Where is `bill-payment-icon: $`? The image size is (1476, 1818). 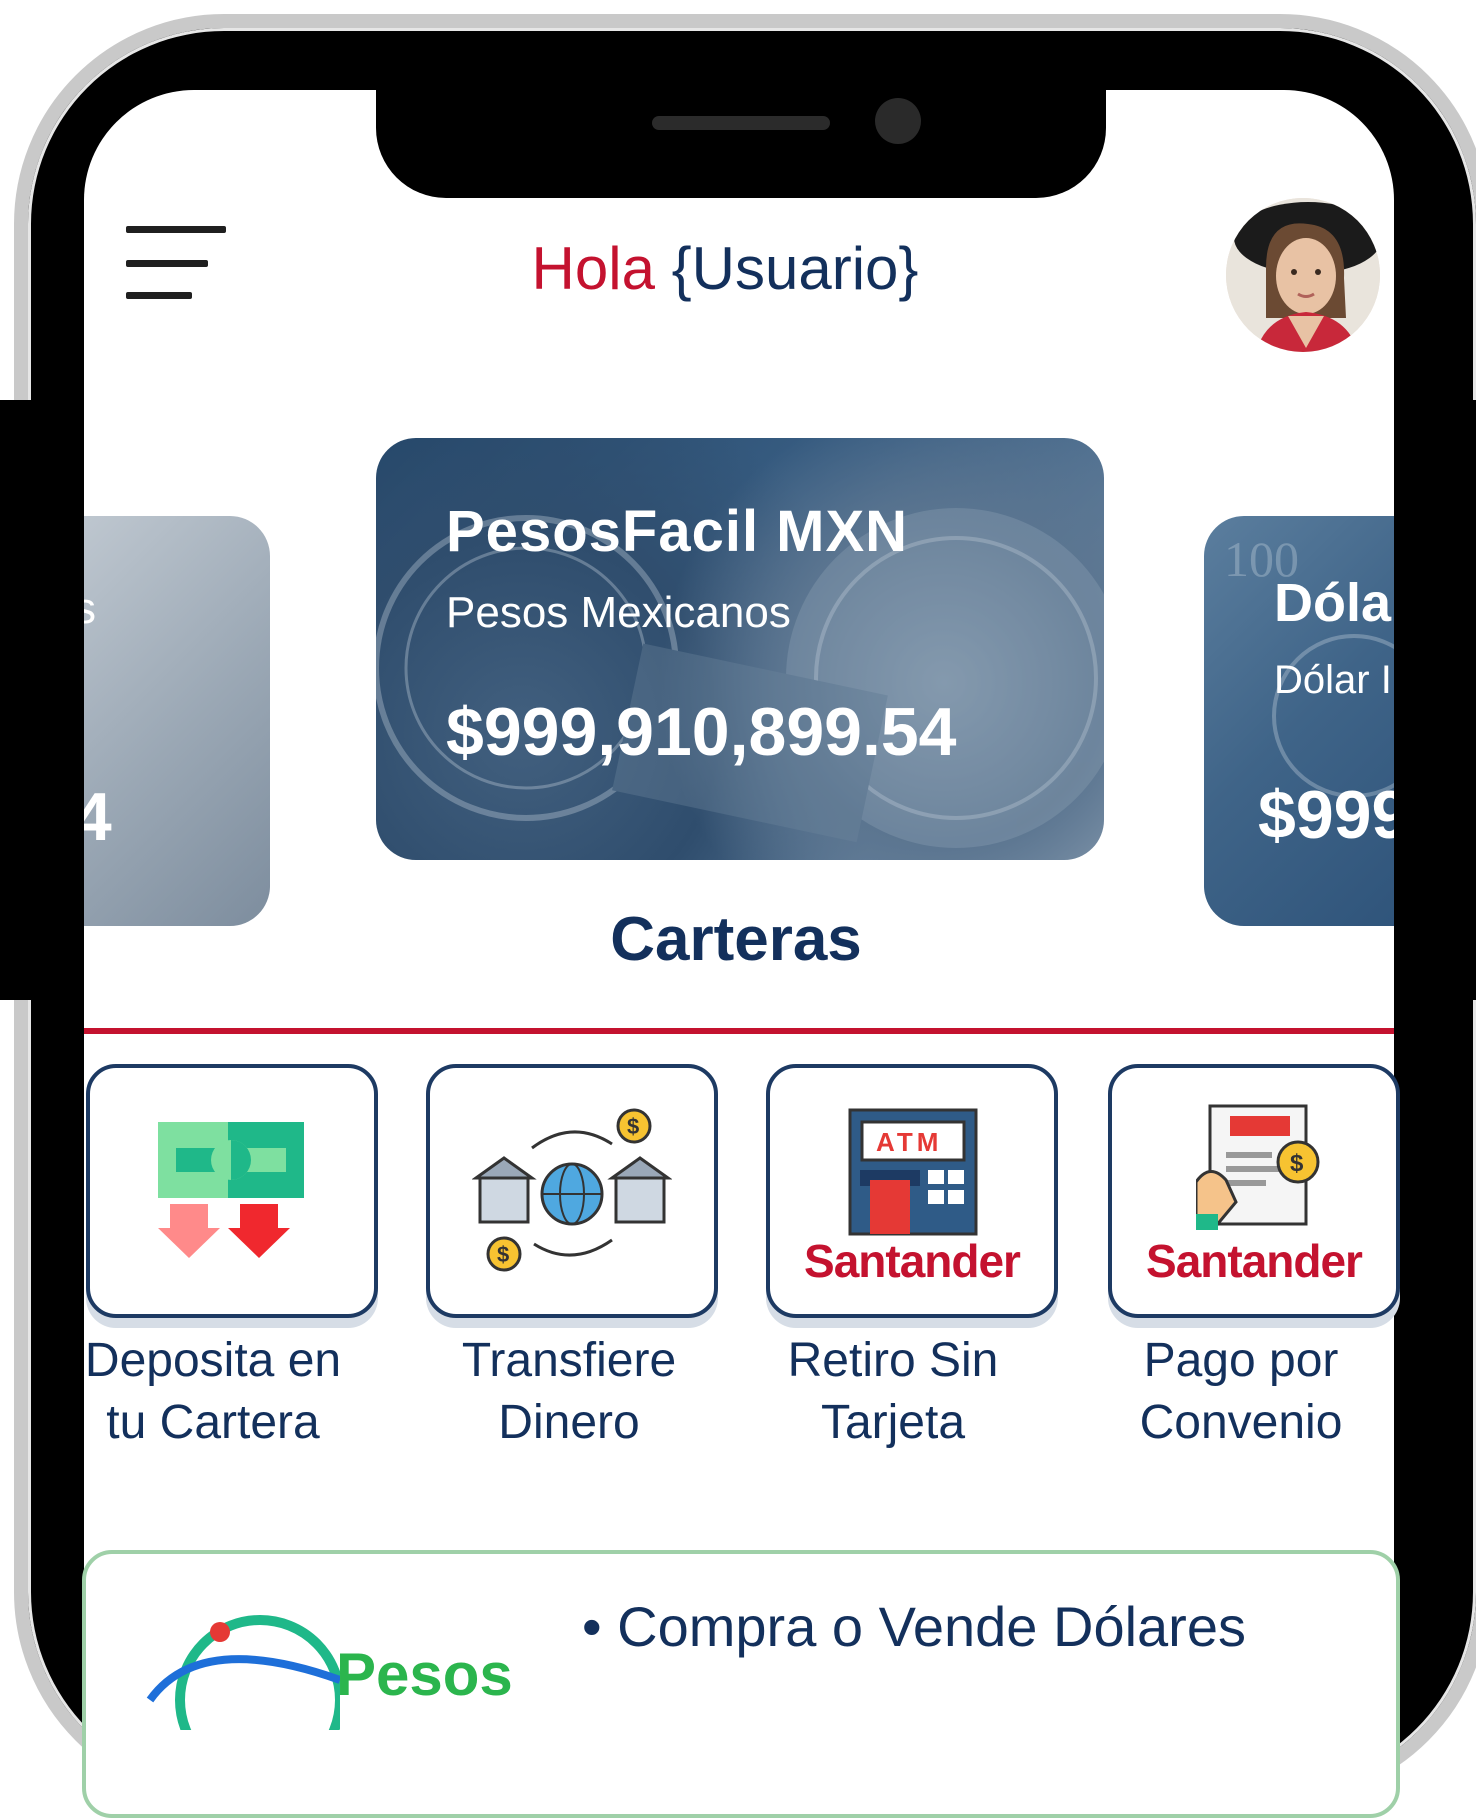 bill-payment-icon: $ is located at coordinates (1258, 1167).